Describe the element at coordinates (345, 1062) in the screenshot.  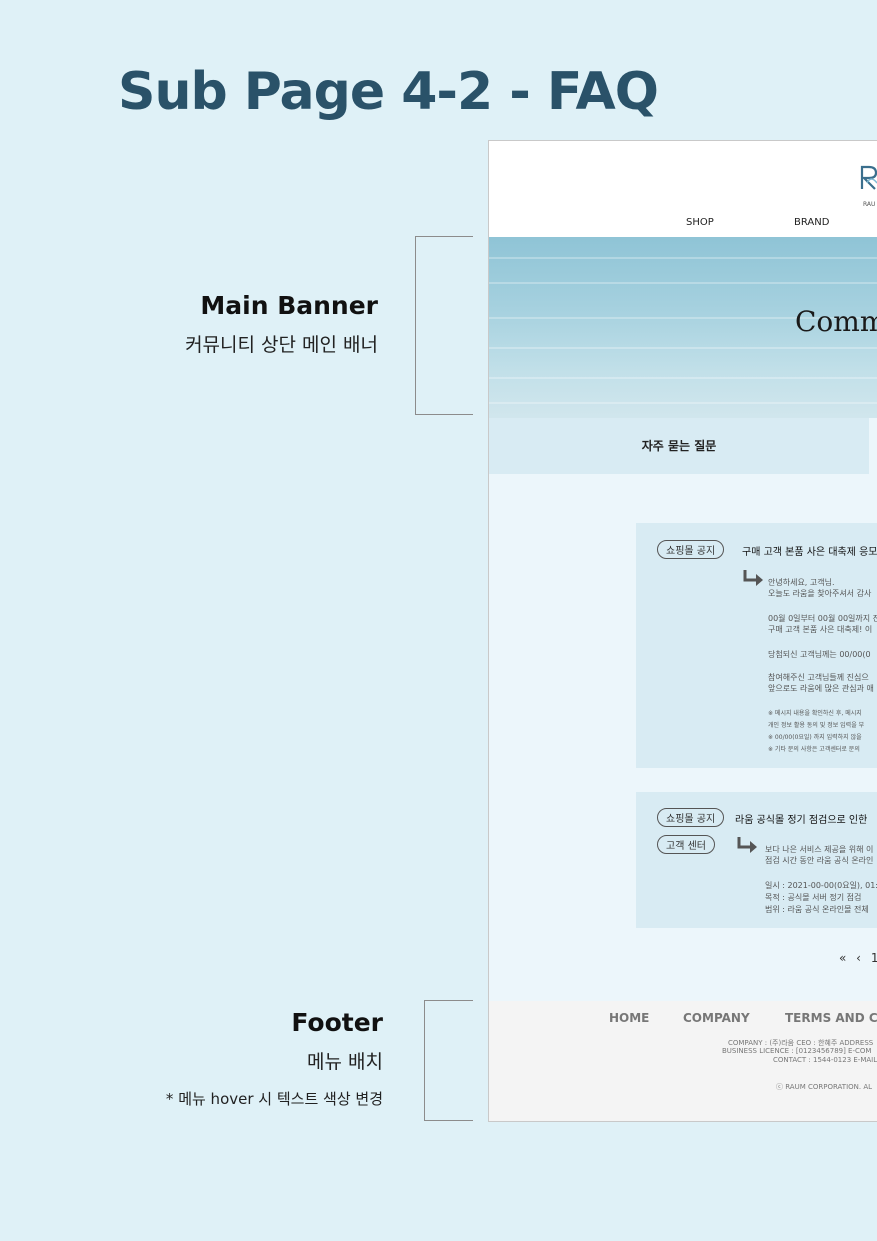
I see `footer-annotation-subtitle: 메뉴 배치` at that location.